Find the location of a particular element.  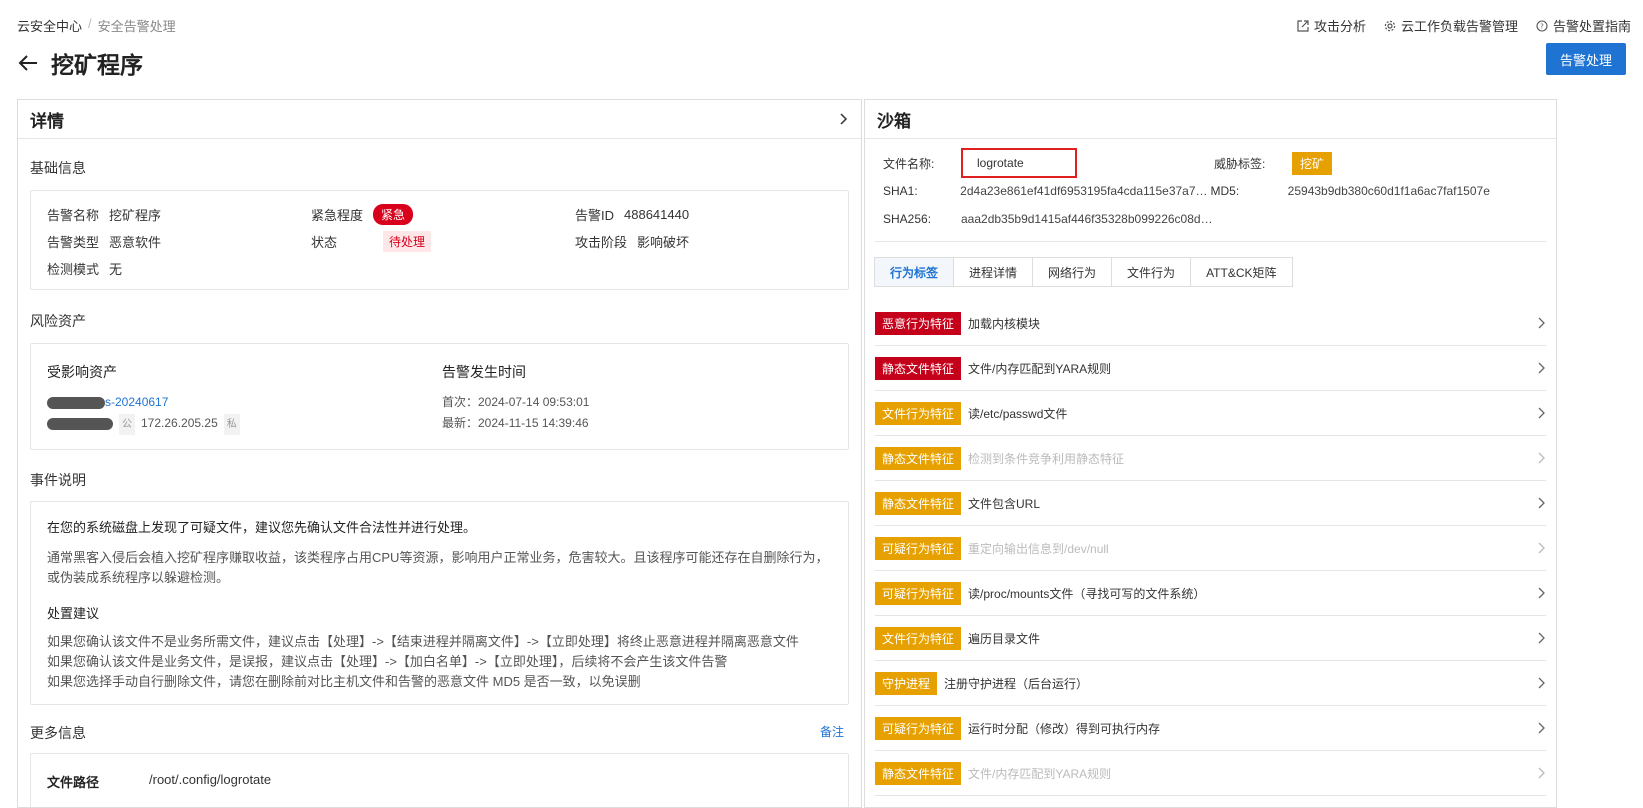

behavior-row: 恶意行为特征 加载内核模块 is located at coordinates (1210, 323).